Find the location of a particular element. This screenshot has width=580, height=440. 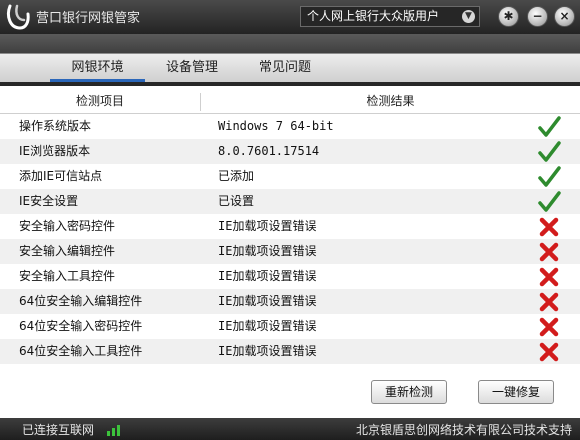

check-item-name: 安全输入工具控件 is located at coordinates (67, 276).